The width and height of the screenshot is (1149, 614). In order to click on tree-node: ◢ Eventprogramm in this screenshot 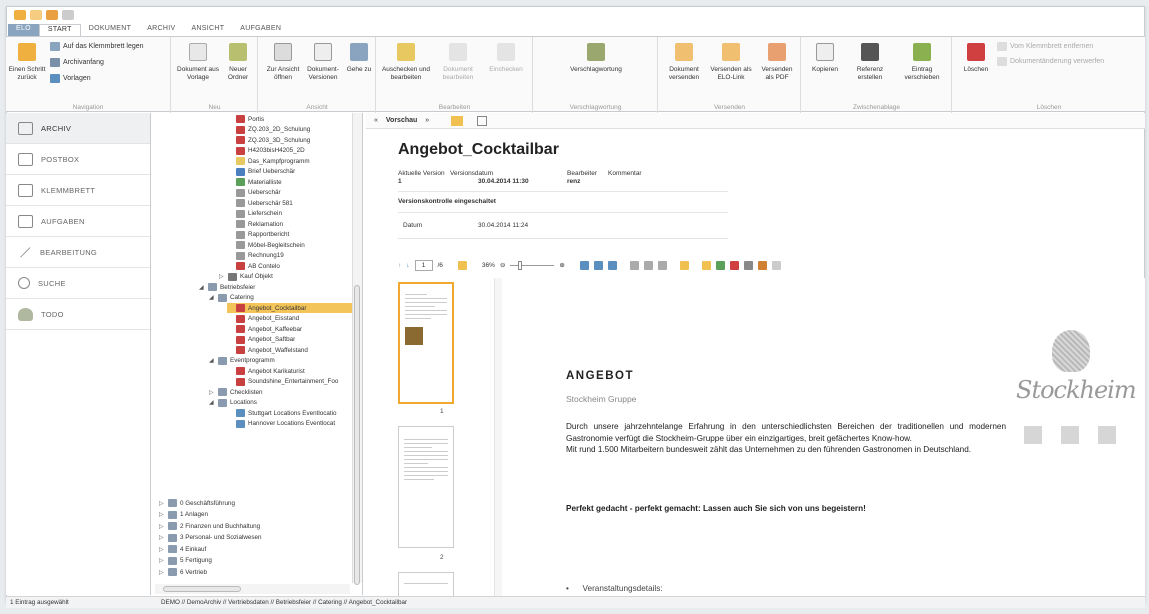, I will do `click(242, 361)`.